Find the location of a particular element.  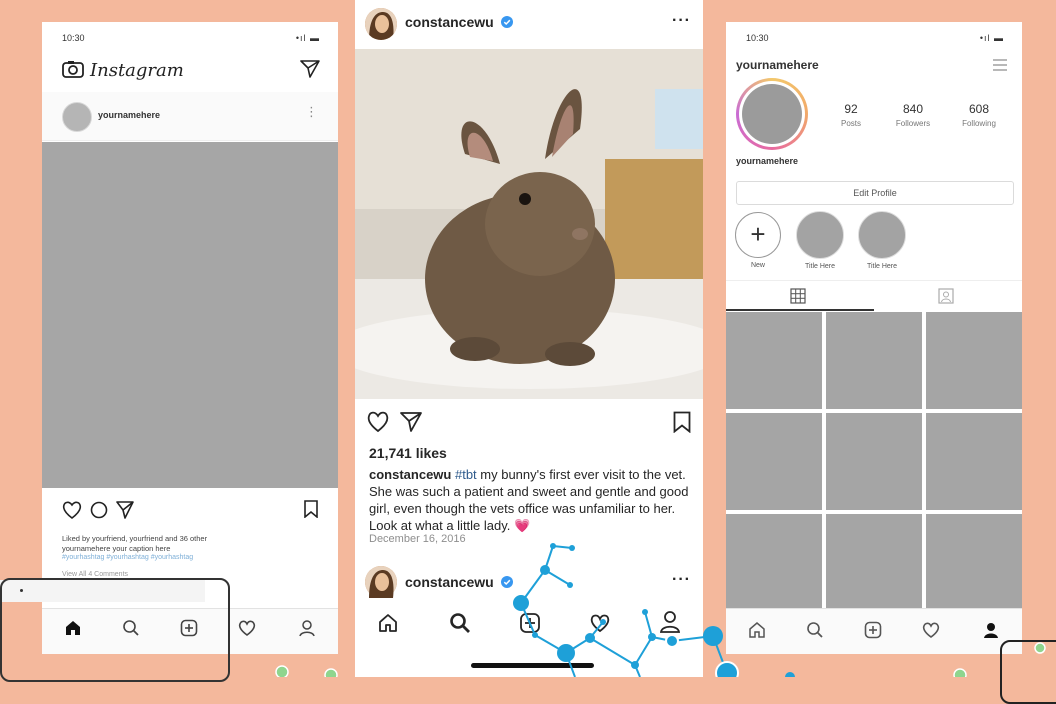

highlight-new: + New is located at coordinates (758, 240).